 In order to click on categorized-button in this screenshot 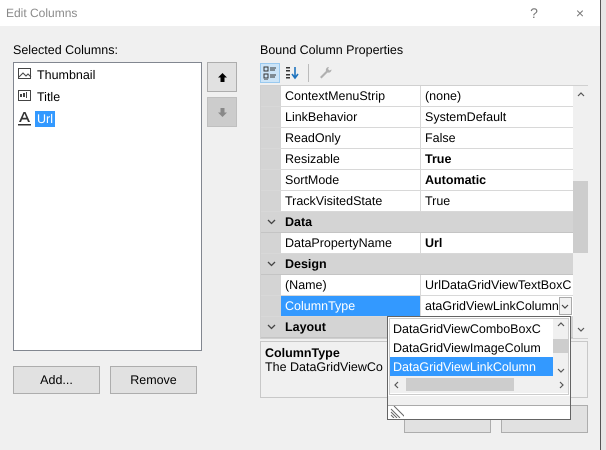, I will do `click(270, 73)`.